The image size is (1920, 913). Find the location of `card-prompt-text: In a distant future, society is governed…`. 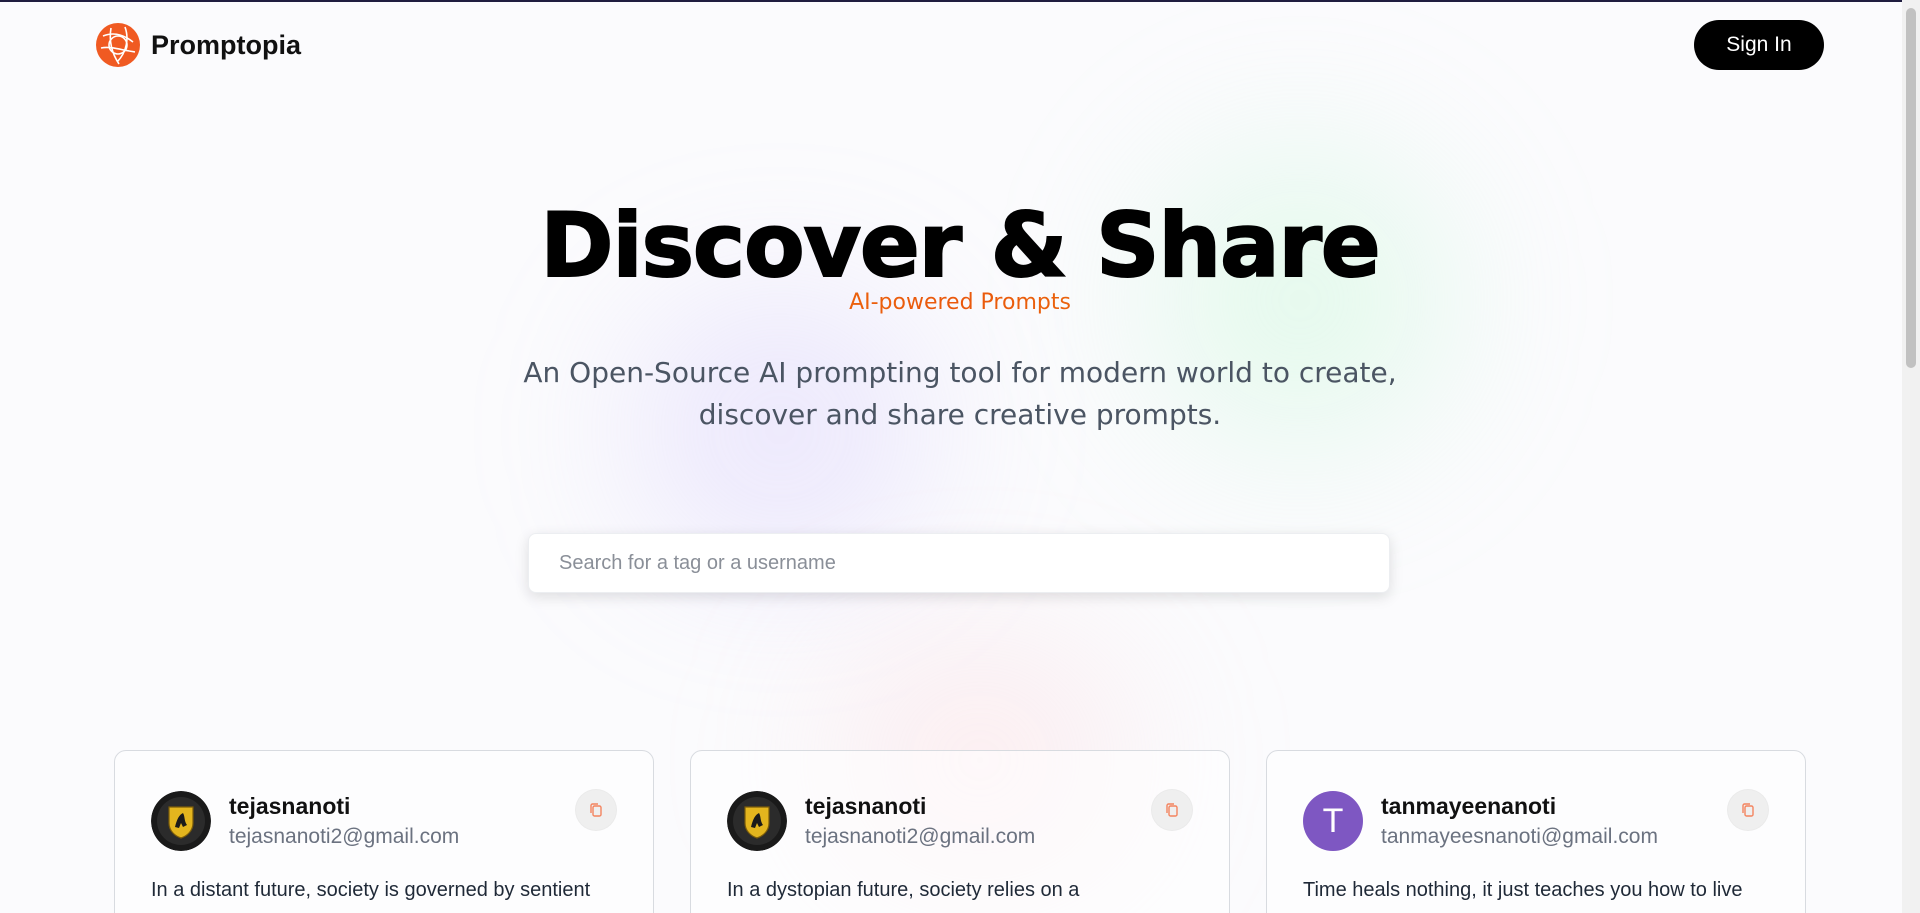

card-prompt-text: In a distant future, society is governed… is located at coordinates (371, 890).